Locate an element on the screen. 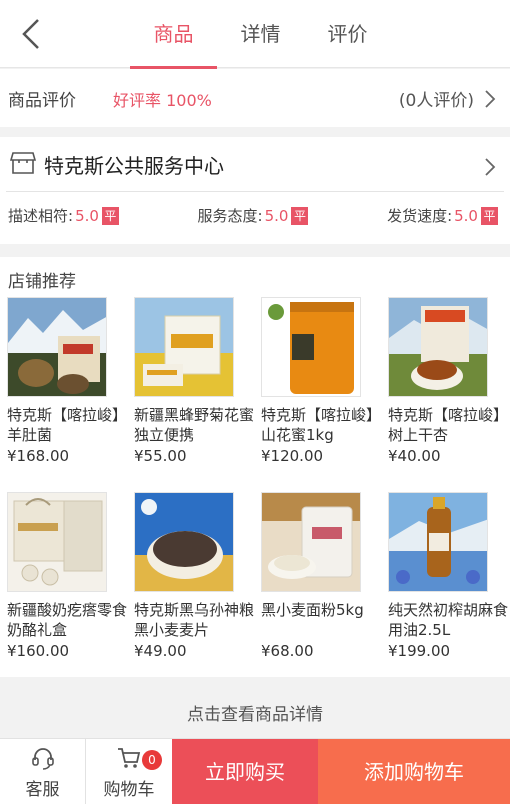 This screenshot has width=510, height=804. divider is located at coordinates (255, 191).